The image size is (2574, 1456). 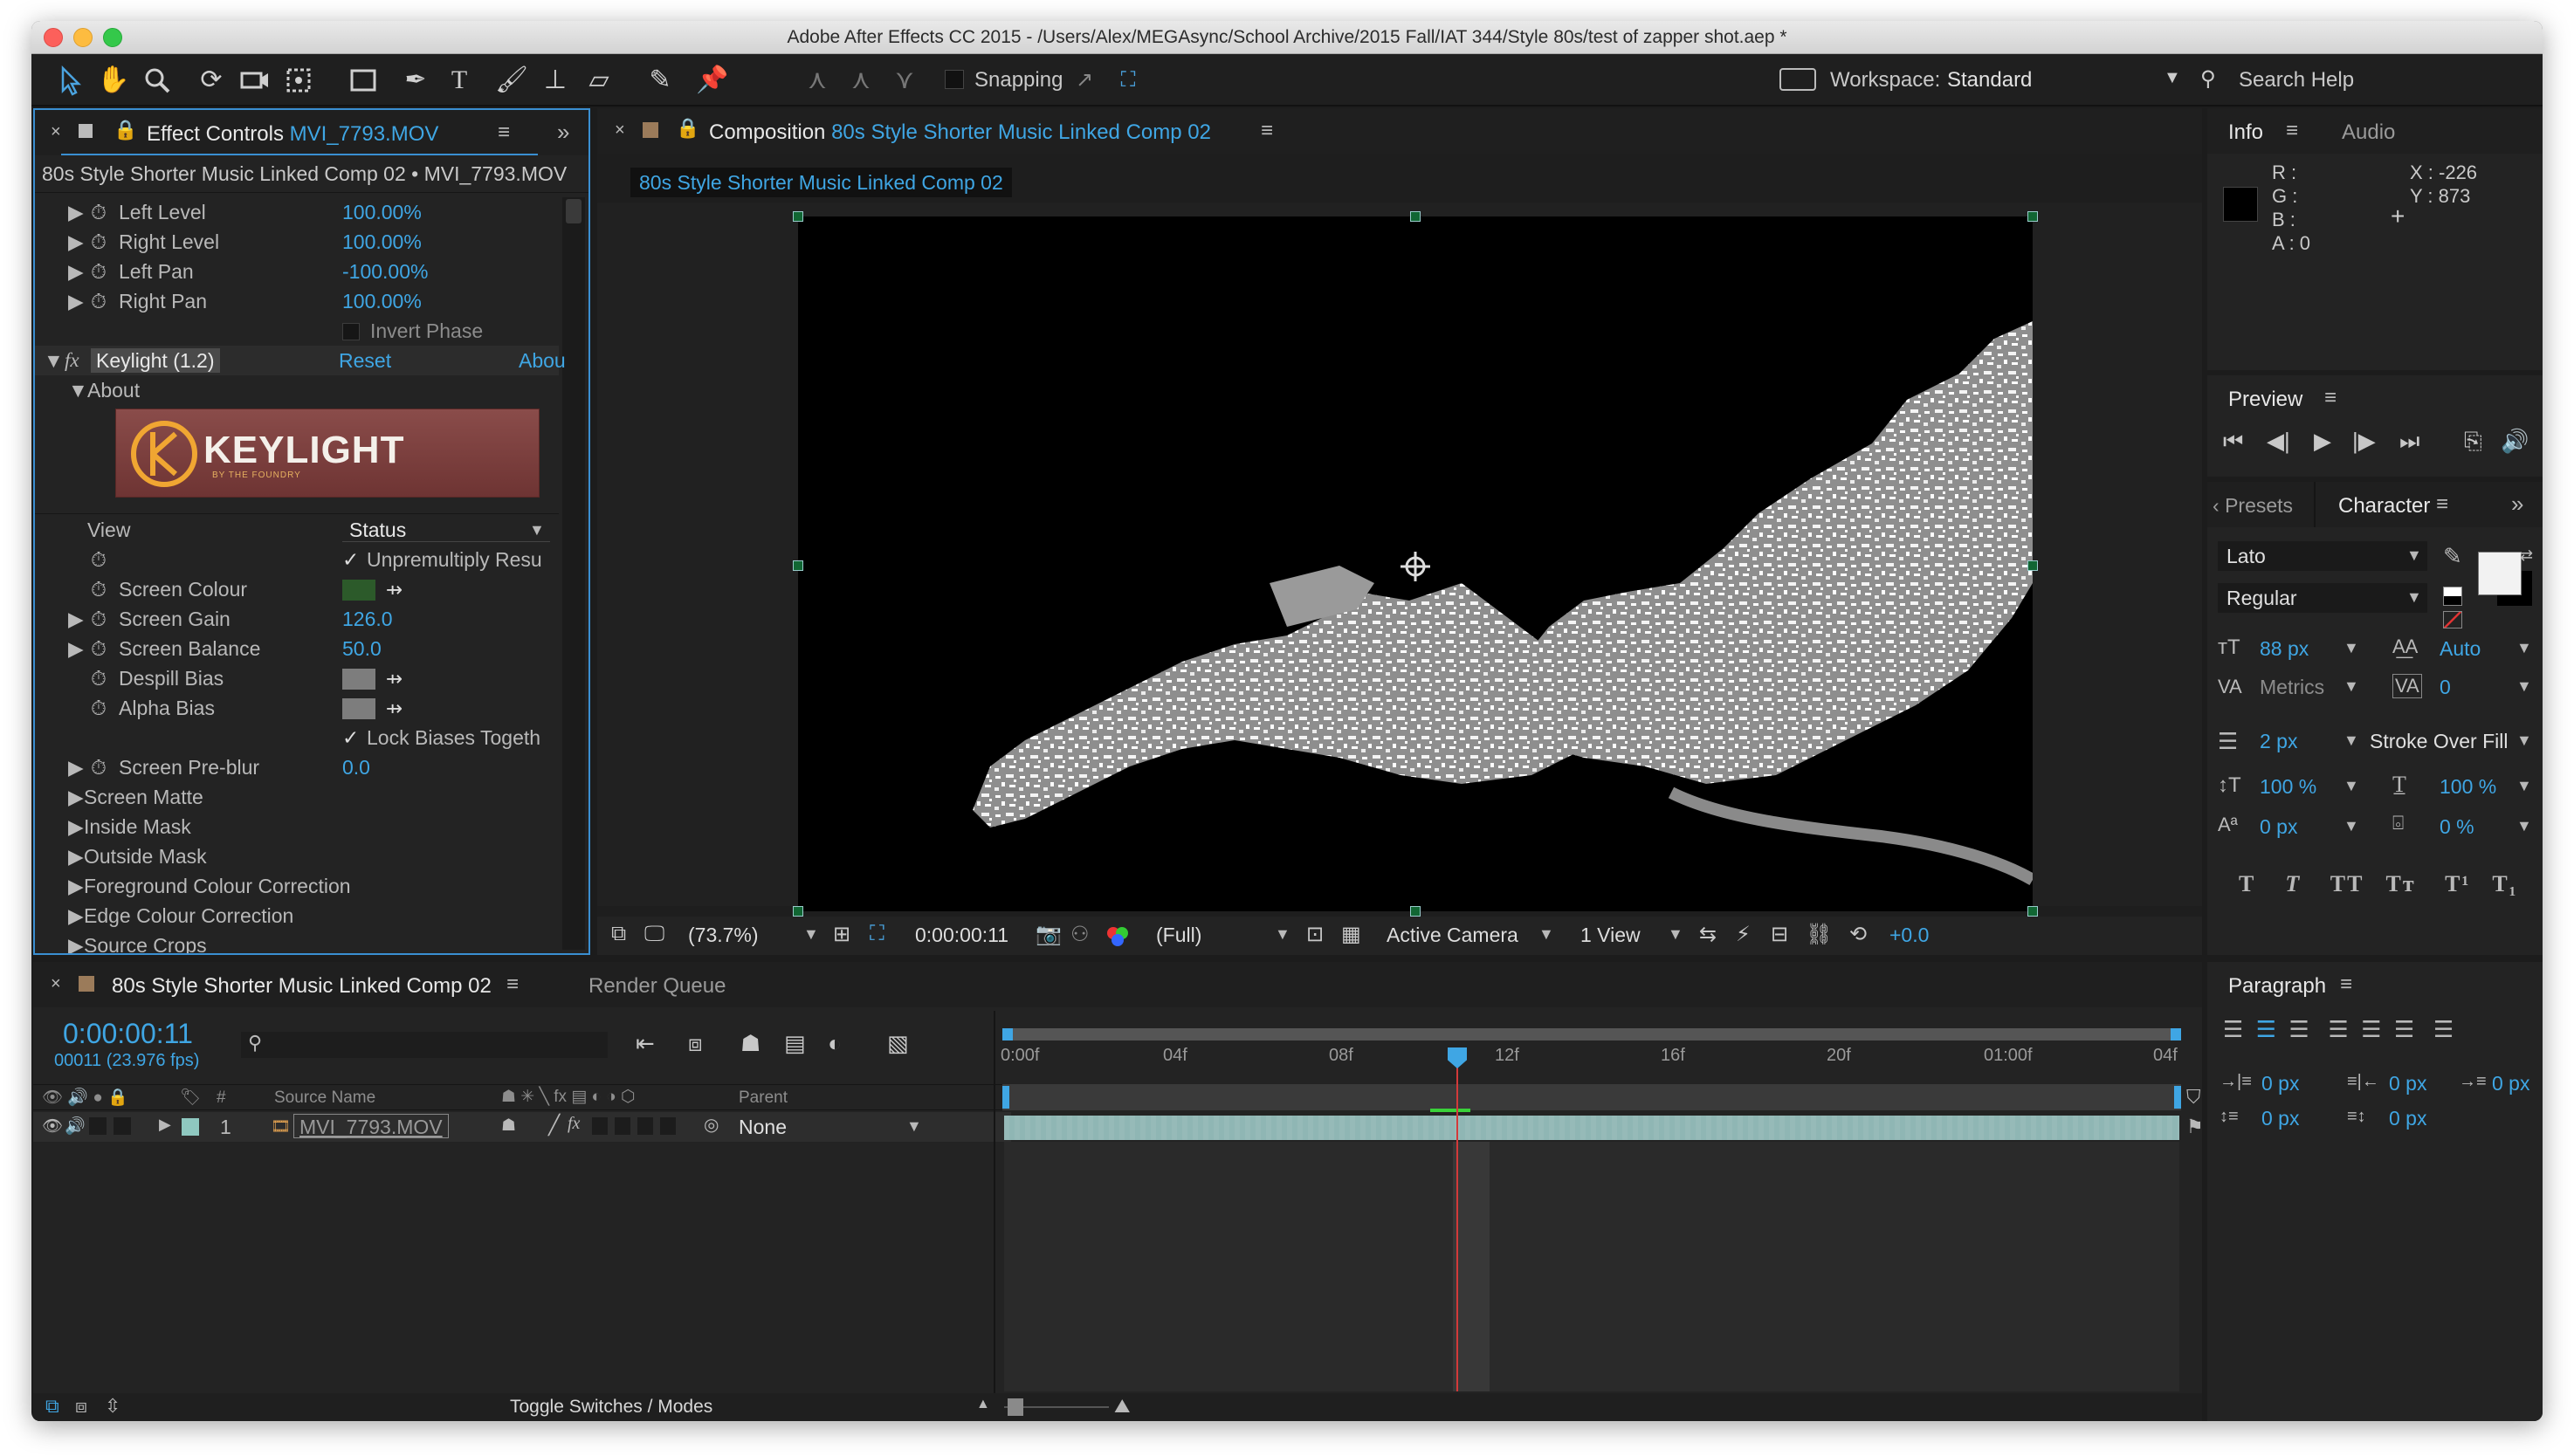 What do you see at coordinates (113, 80) in the screenshot?
I see `hand-tool-icon: ✋` at bounding box center [113, 80].